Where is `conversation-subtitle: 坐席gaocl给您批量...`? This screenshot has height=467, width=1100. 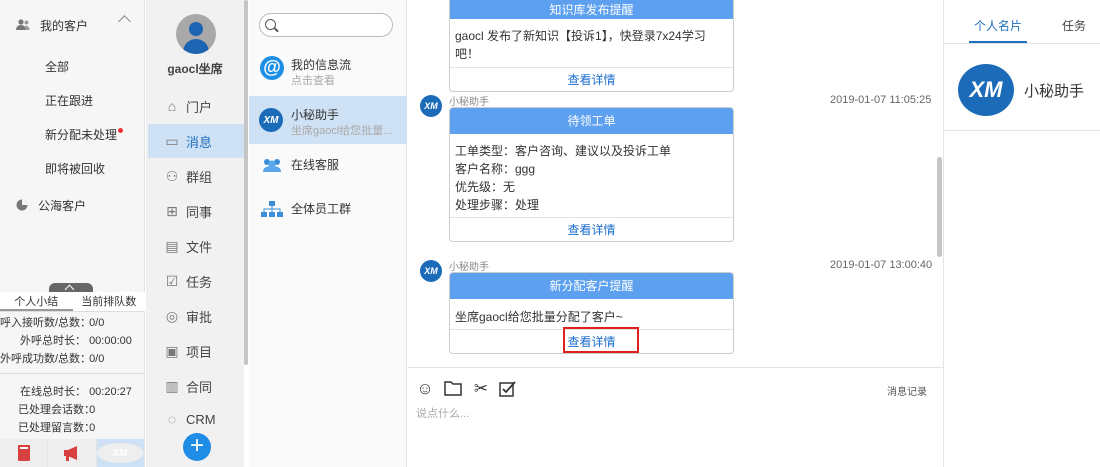
conversation-subtitle: 坐席gaocl给您批量... is located at coordinates (342, 131).